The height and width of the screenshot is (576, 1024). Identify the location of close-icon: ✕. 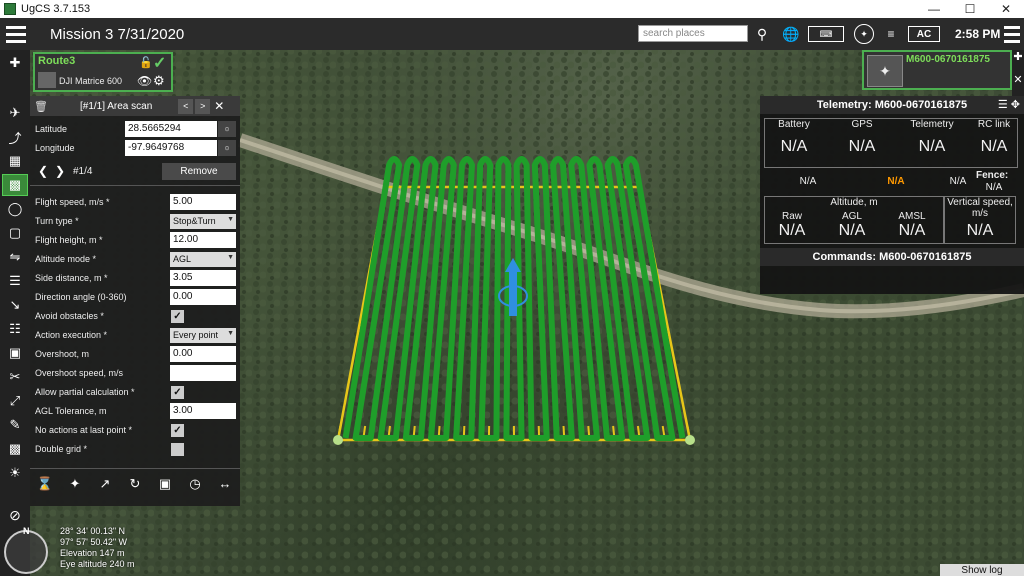
(219, 106).